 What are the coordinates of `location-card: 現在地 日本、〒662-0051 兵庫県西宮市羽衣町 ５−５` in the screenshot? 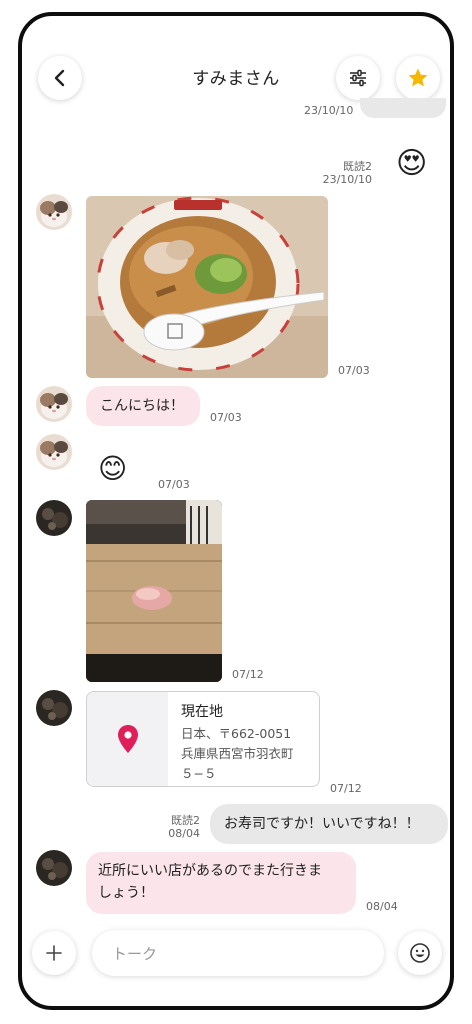 It's located at (203, 739).